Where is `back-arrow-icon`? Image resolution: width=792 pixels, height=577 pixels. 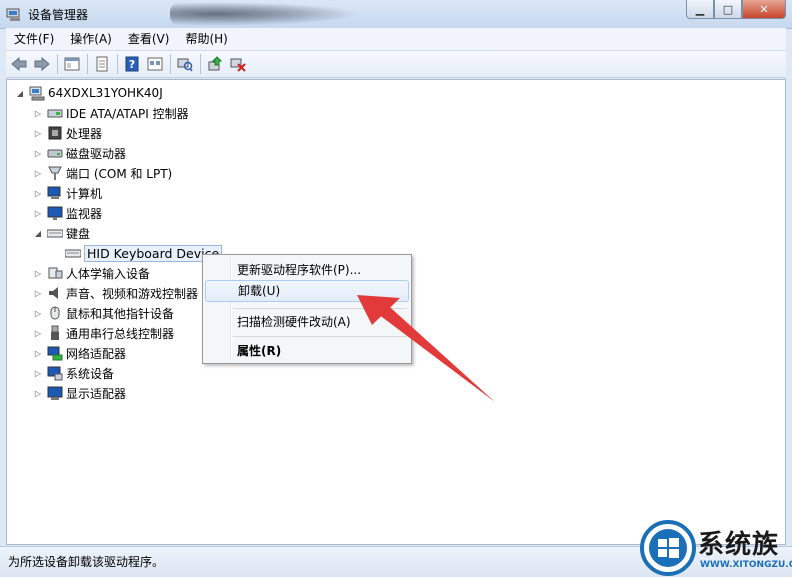 back-arrow-icon is located at coordinates (19, 64).